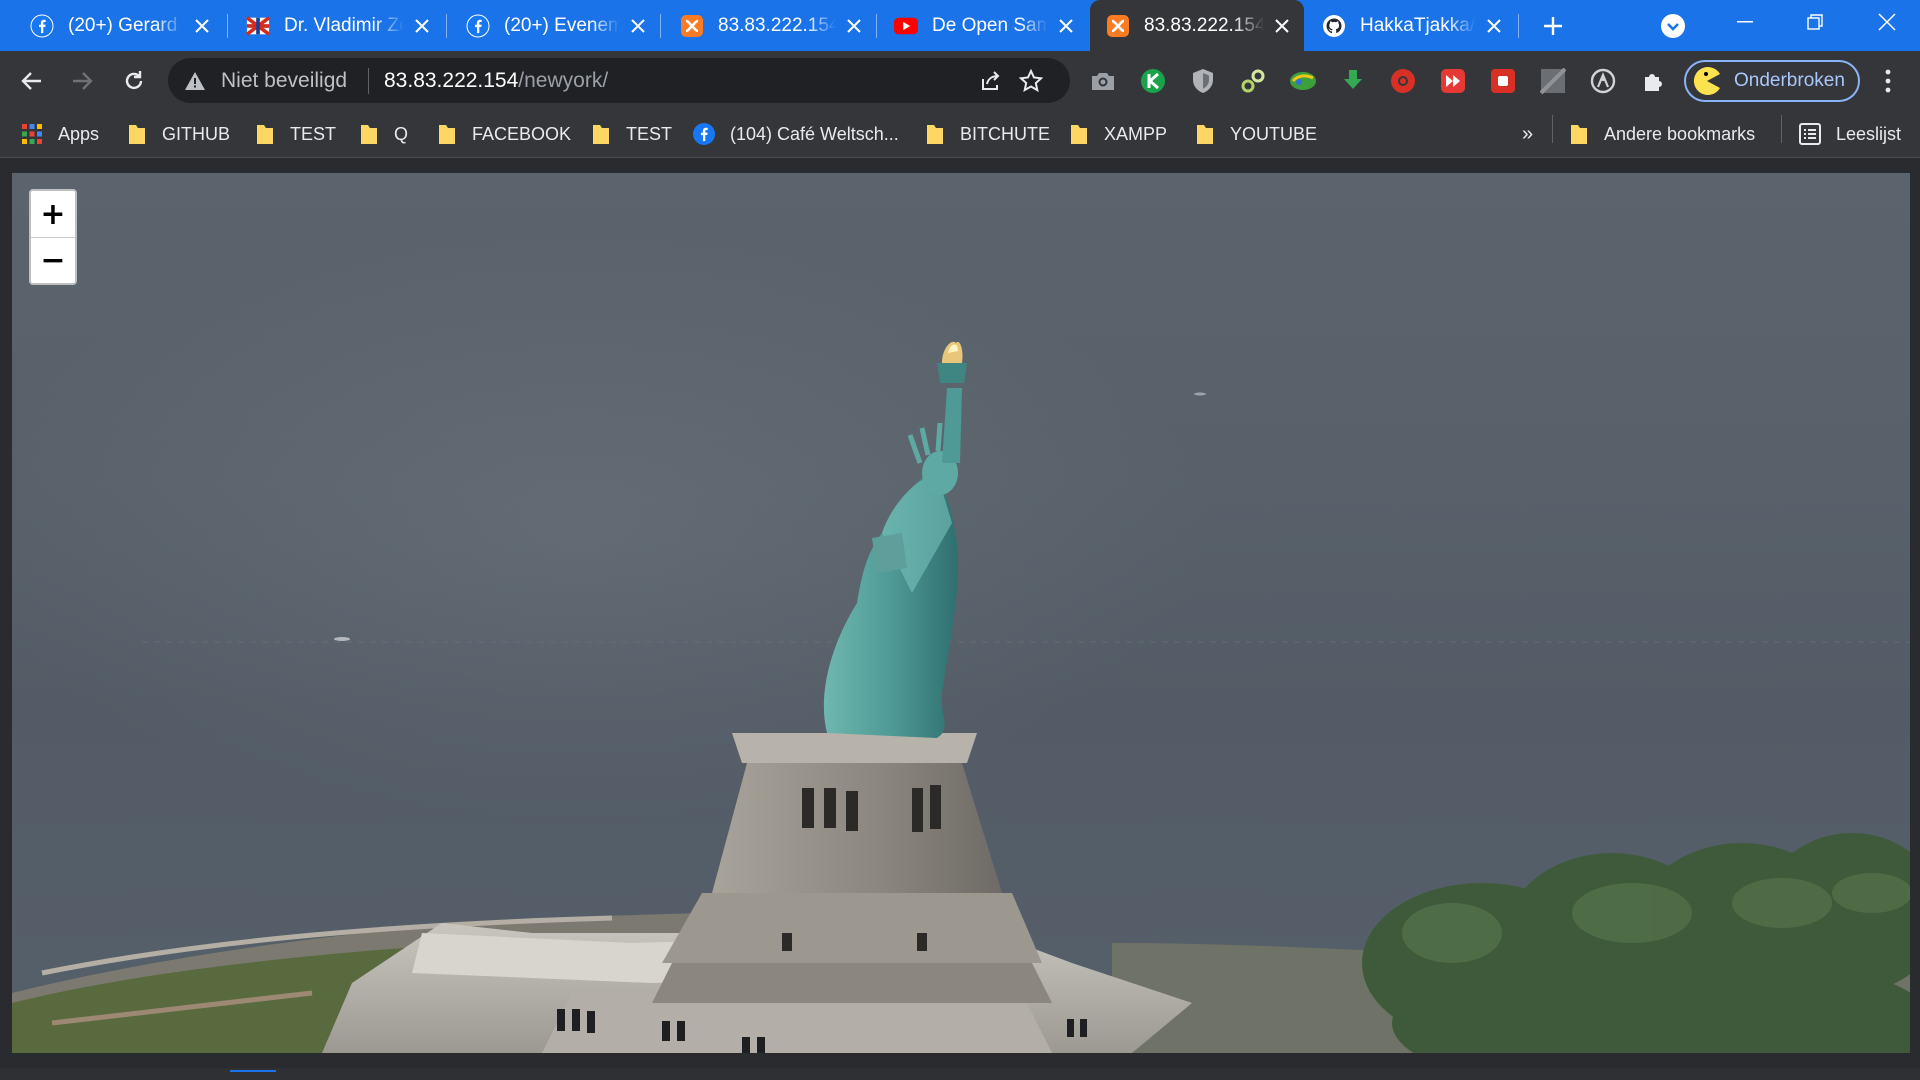  Describe the element at coordinates (1203, 81) in the screenshot. I see `shield-icon` at that location.